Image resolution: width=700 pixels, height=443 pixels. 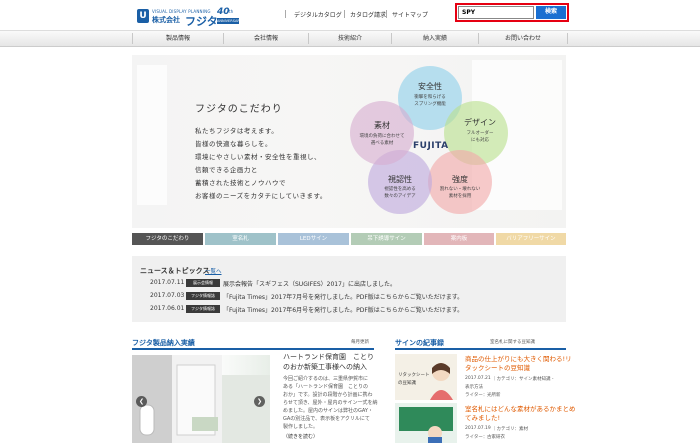 I want to click on logo-company-name: フジタ, so click(x=201, y=21).